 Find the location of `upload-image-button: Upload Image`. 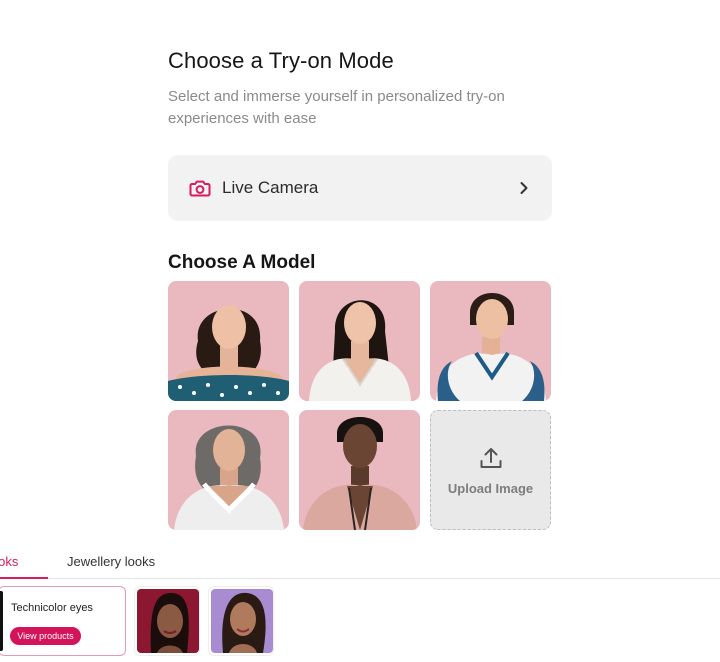

upload-image-button: Upload Image is located at coordinates (490, 470).